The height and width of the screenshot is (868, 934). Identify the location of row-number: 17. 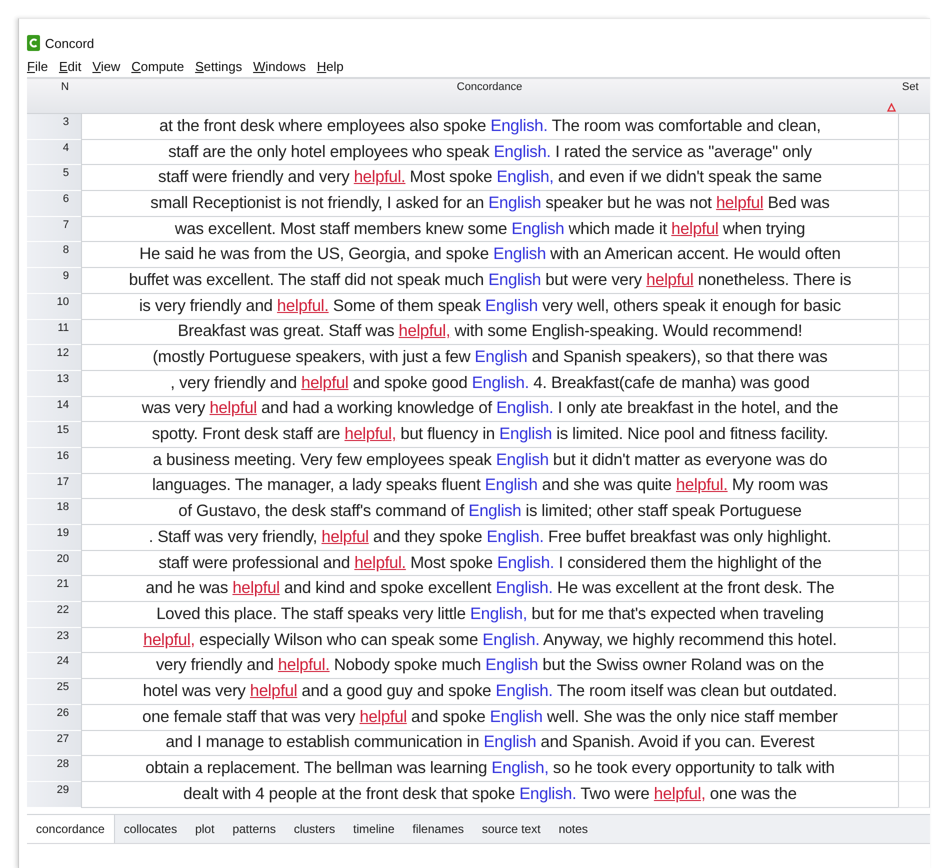
(54, 487).